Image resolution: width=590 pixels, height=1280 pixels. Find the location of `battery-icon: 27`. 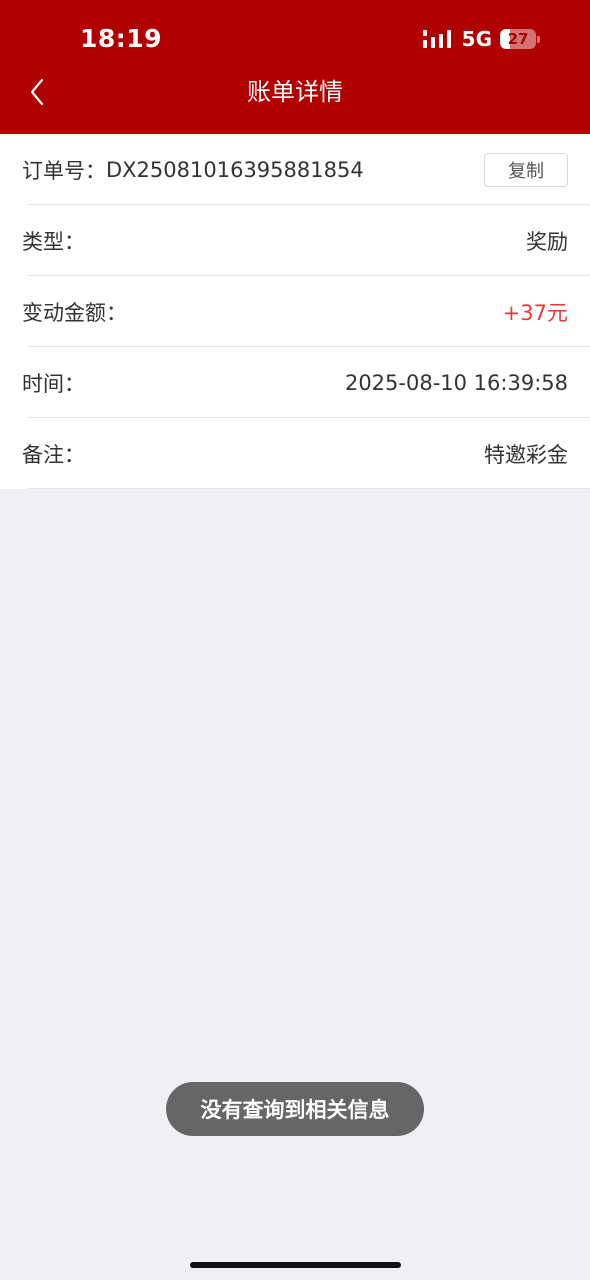

battery-icon: 27 is located at coordinates (520, 39).